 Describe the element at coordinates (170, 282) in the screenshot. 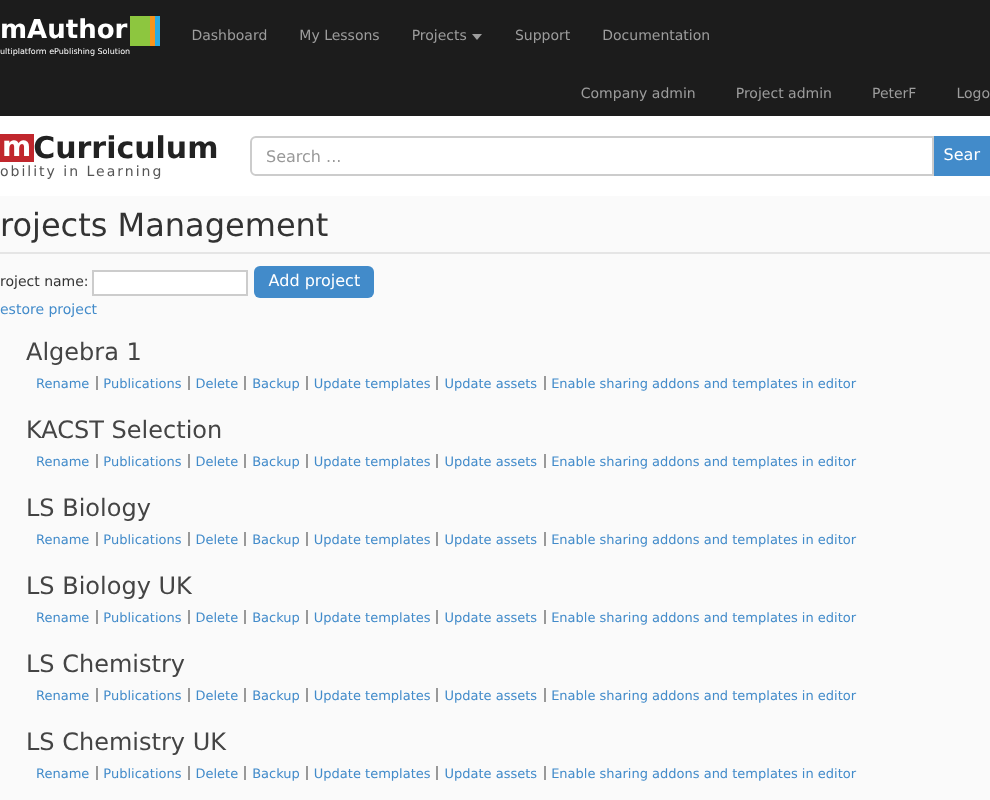

I see `project-name-input` at that location.